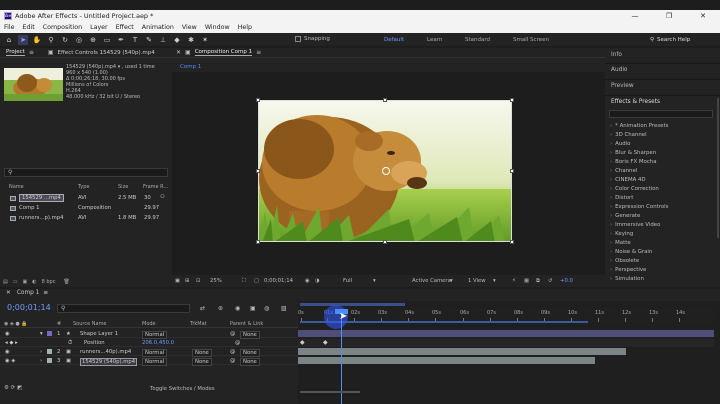  What do you see at coordinates (538, 281) in the screenshot?
I see `3d-icon: ⧉` at bounding box center [538, 281].